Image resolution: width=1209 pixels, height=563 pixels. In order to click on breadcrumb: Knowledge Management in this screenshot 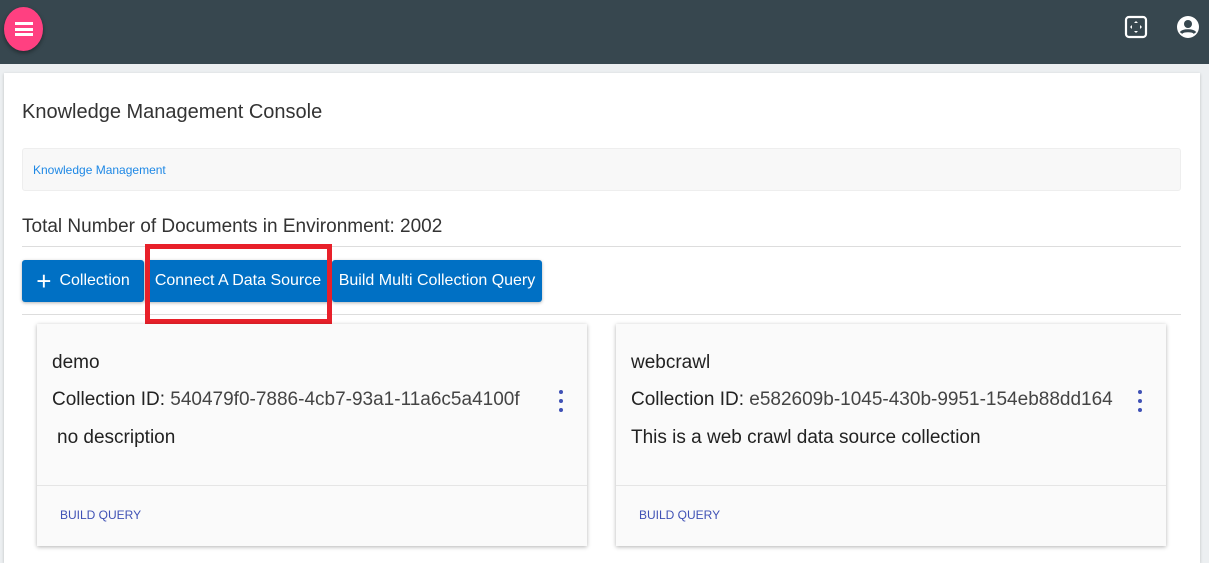, I will do `click(601, 169)`.